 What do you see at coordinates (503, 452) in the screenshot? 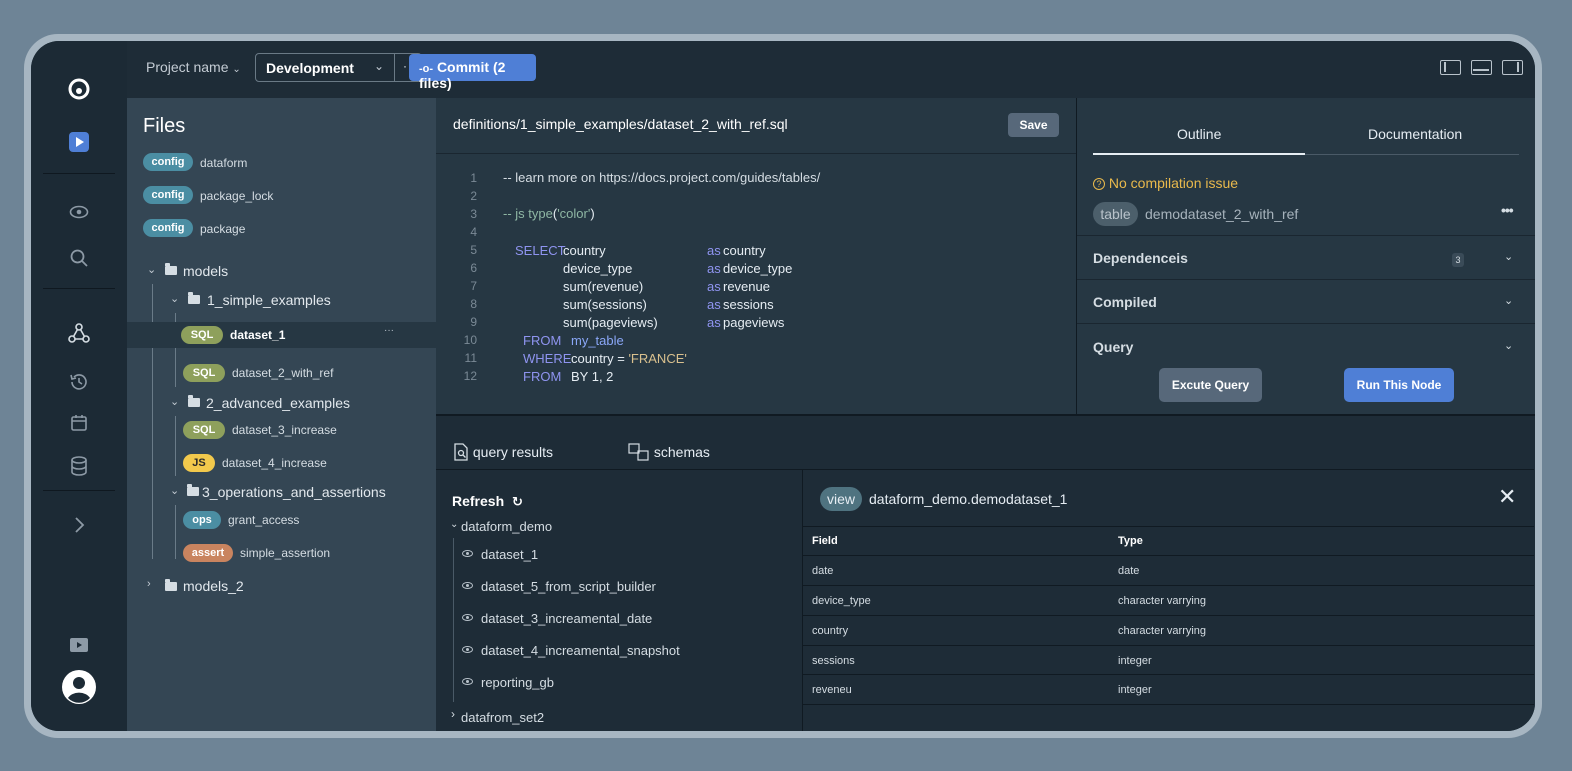
I see `tab-query-results: query results` at bounding box center [503, 452].